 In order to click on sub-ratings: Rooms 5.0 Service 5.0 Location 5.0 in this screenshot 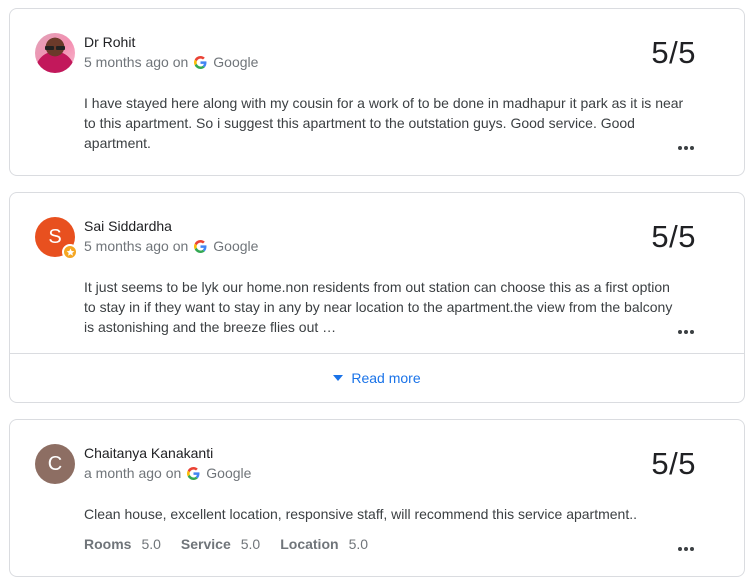, I will do `click(226, 544)`.